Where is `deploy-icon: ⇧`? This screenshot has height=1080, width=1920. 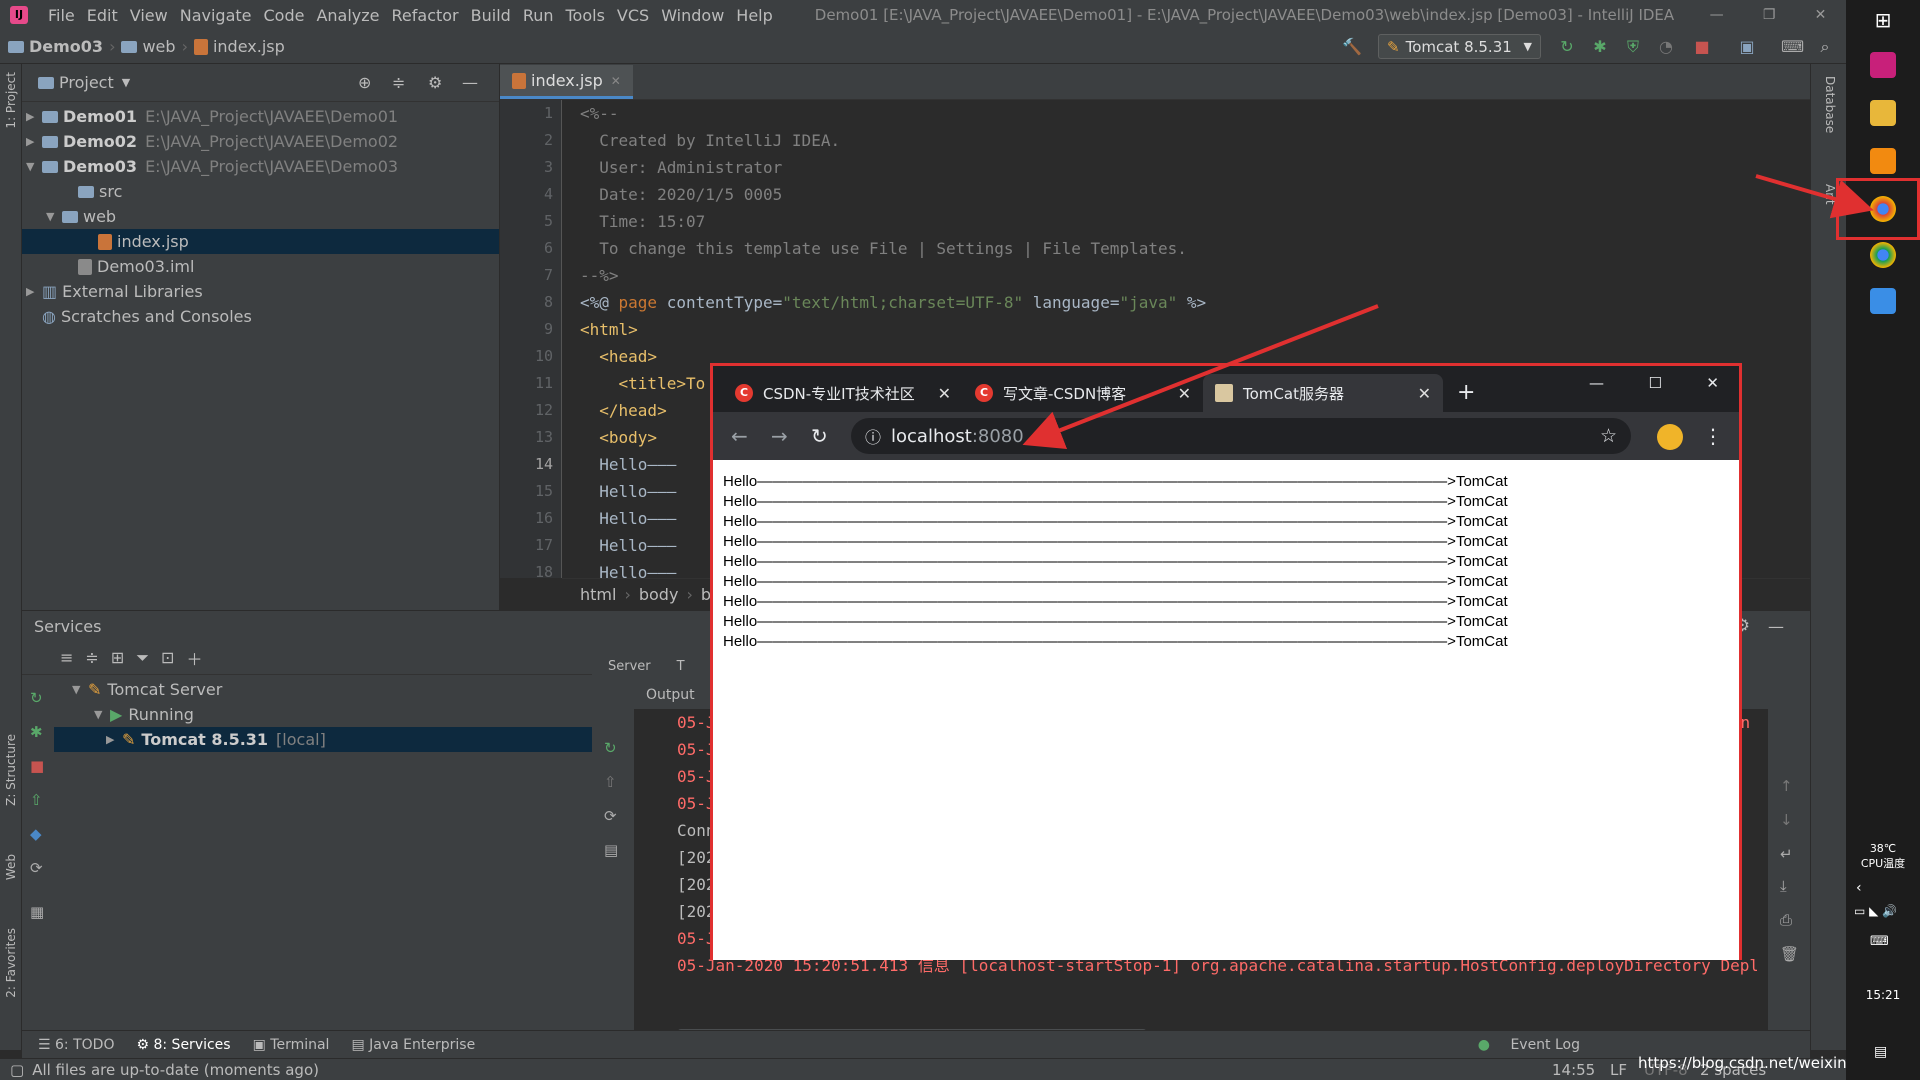 deploy-icon: ⇧ is located at coordinates (36, 800).